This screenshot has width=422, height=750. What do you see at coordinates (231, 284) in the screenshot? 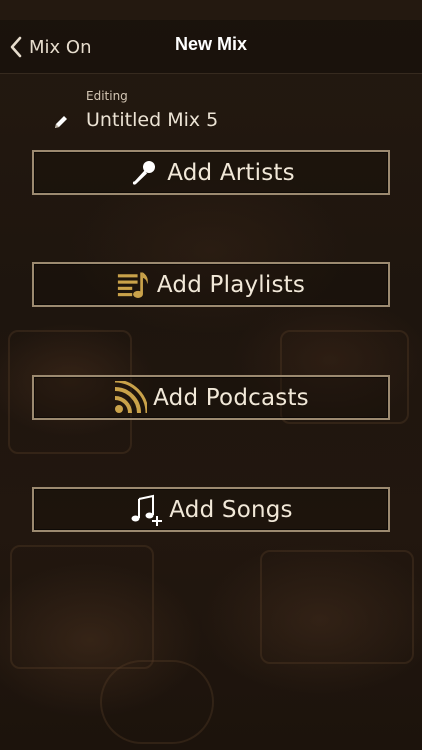
I see `add-playlists-label: Add Playlists` at bounding box center [231, 284].